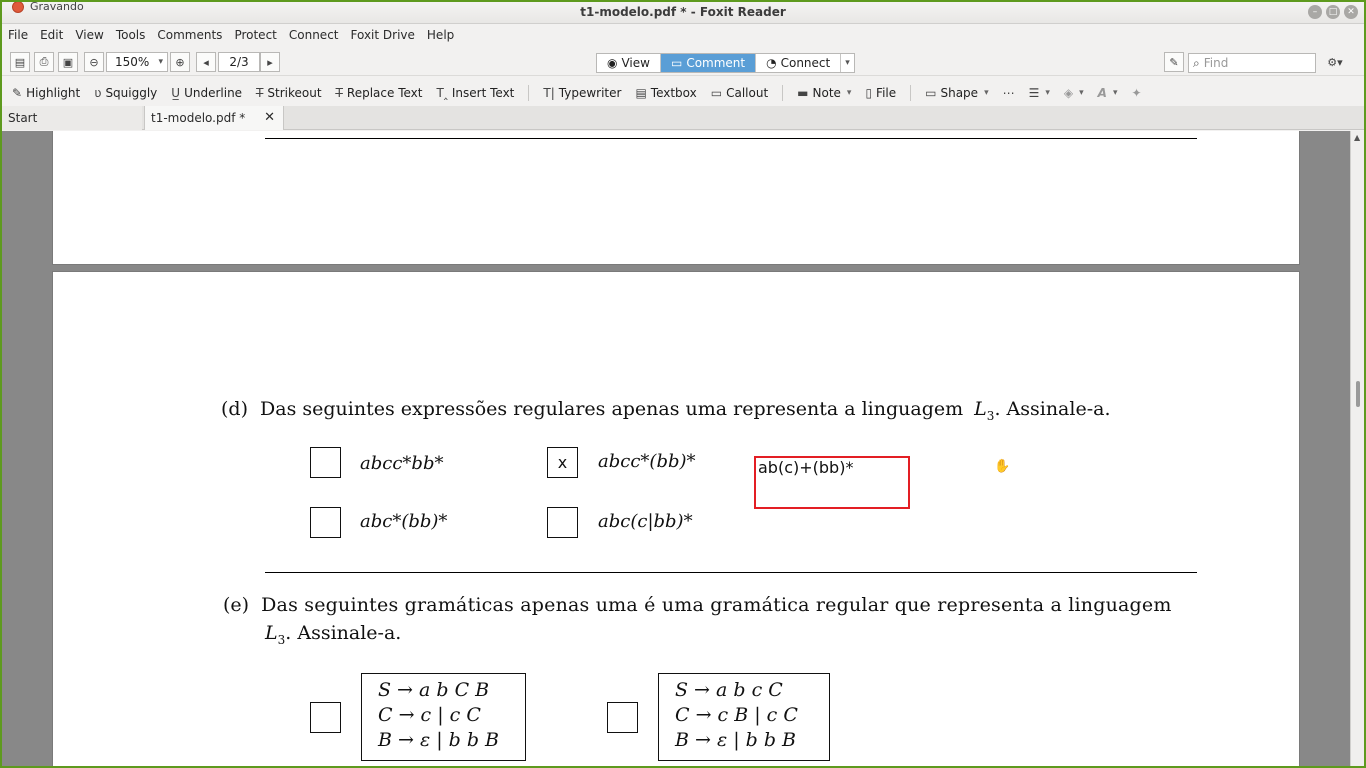 This screenshot has width=1366, height=768. I want to click on tab-start: Start, so click(72, 118).